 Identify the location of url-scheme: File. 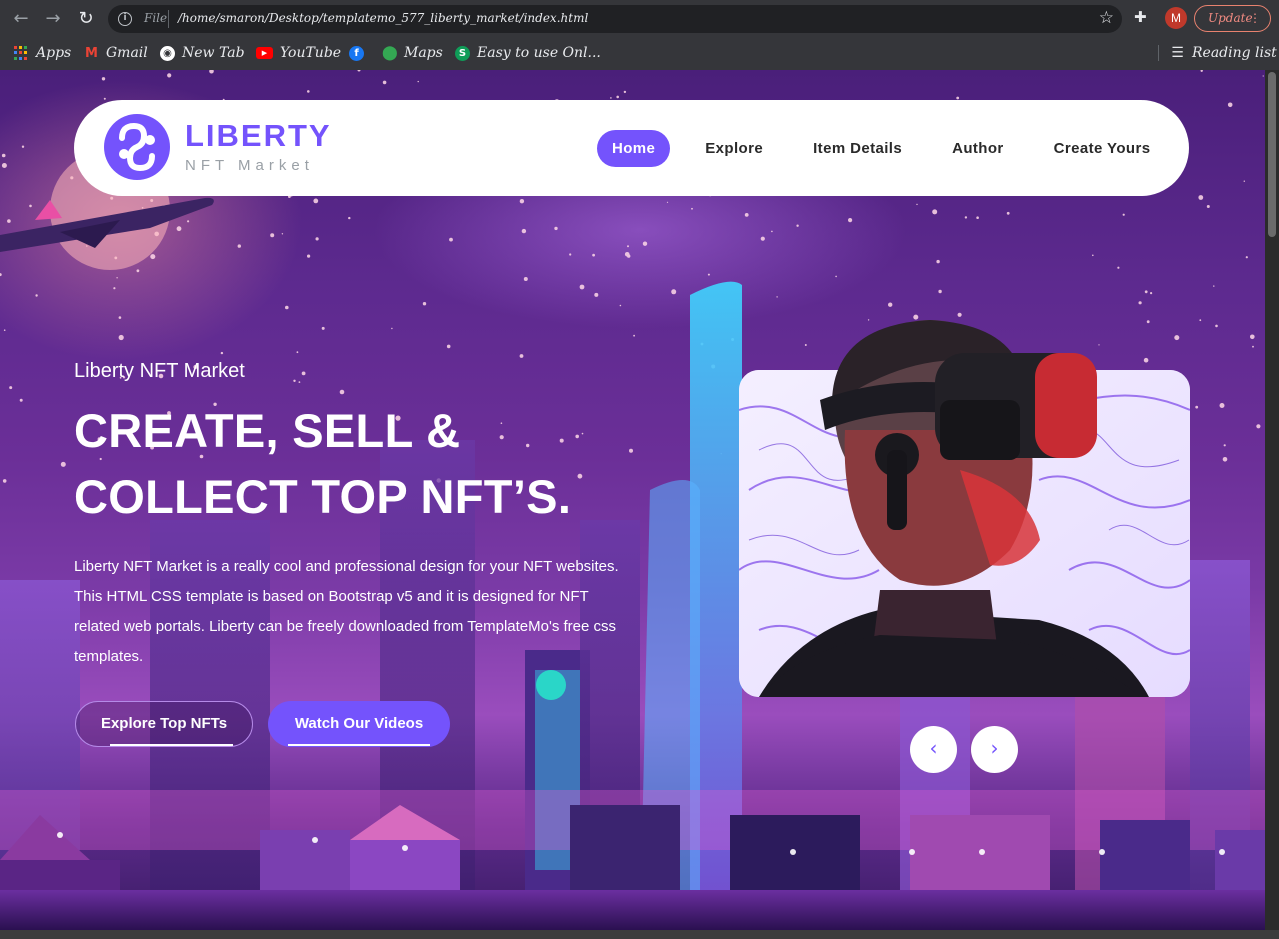
(156, 18).